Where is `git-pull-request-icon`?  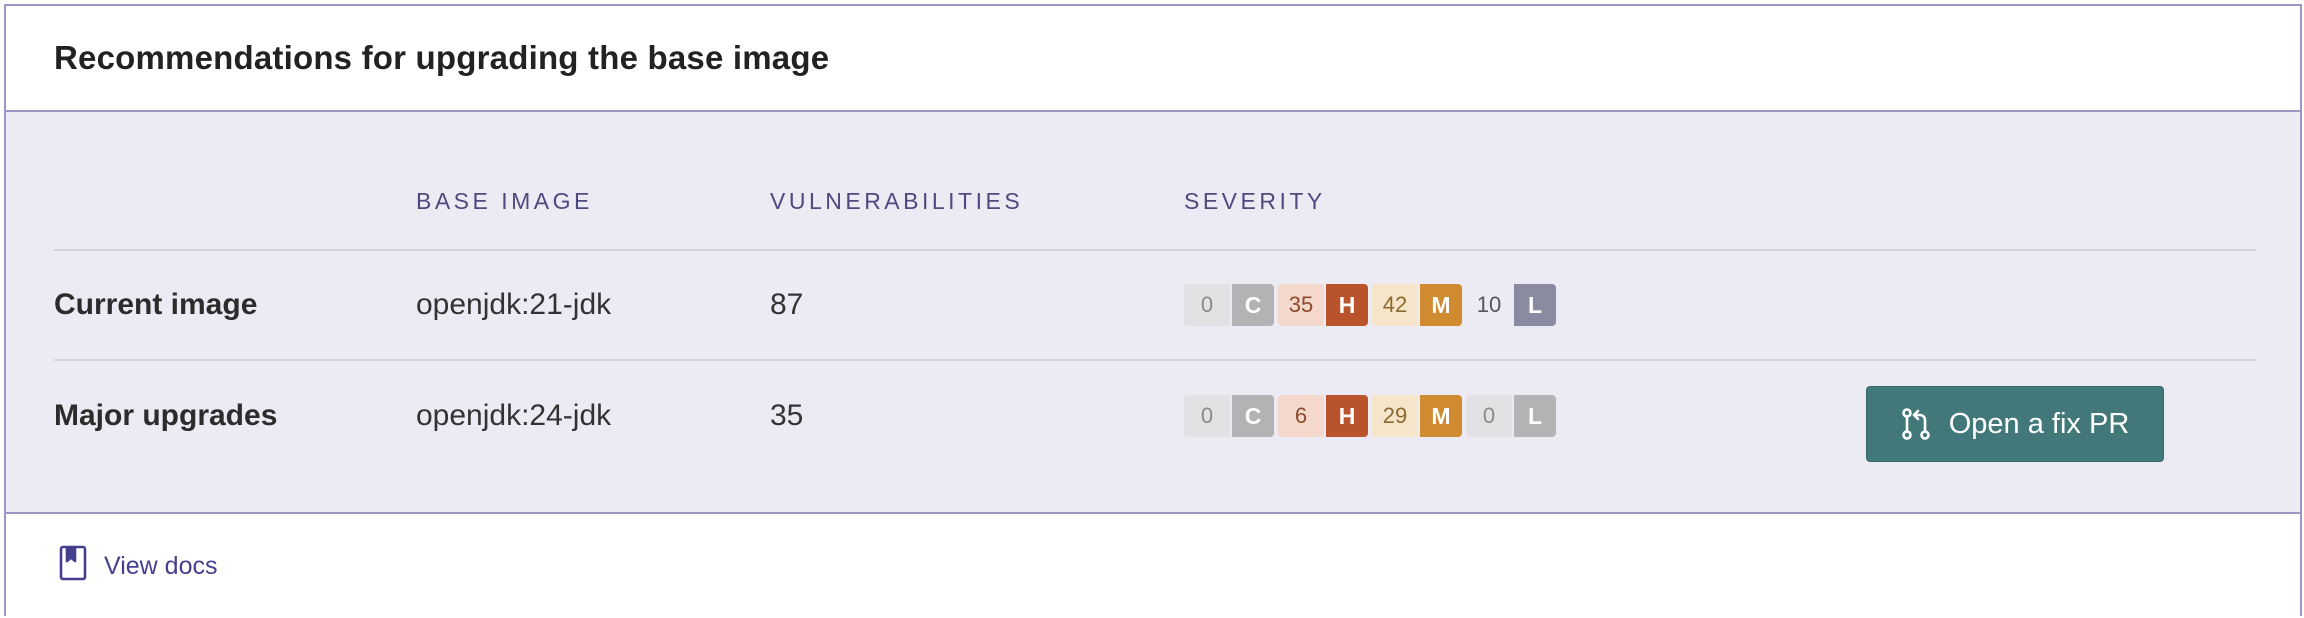
git-pull-request-icon is located at coordinates (1916, 424).